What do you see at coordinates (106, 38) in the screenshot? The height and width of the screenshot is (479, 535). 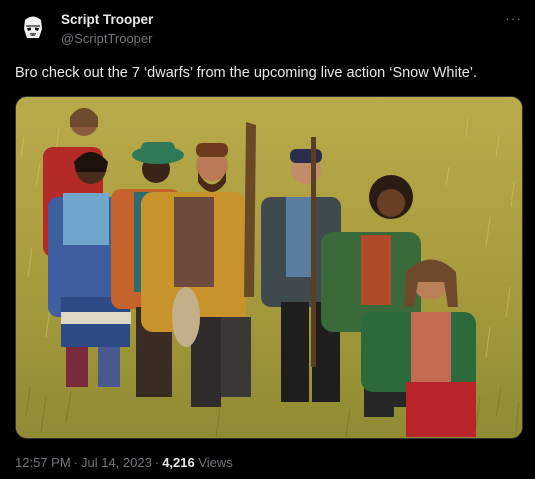 I see `author-handle: @ScriptTrooper` at bounding box center [106, 38].